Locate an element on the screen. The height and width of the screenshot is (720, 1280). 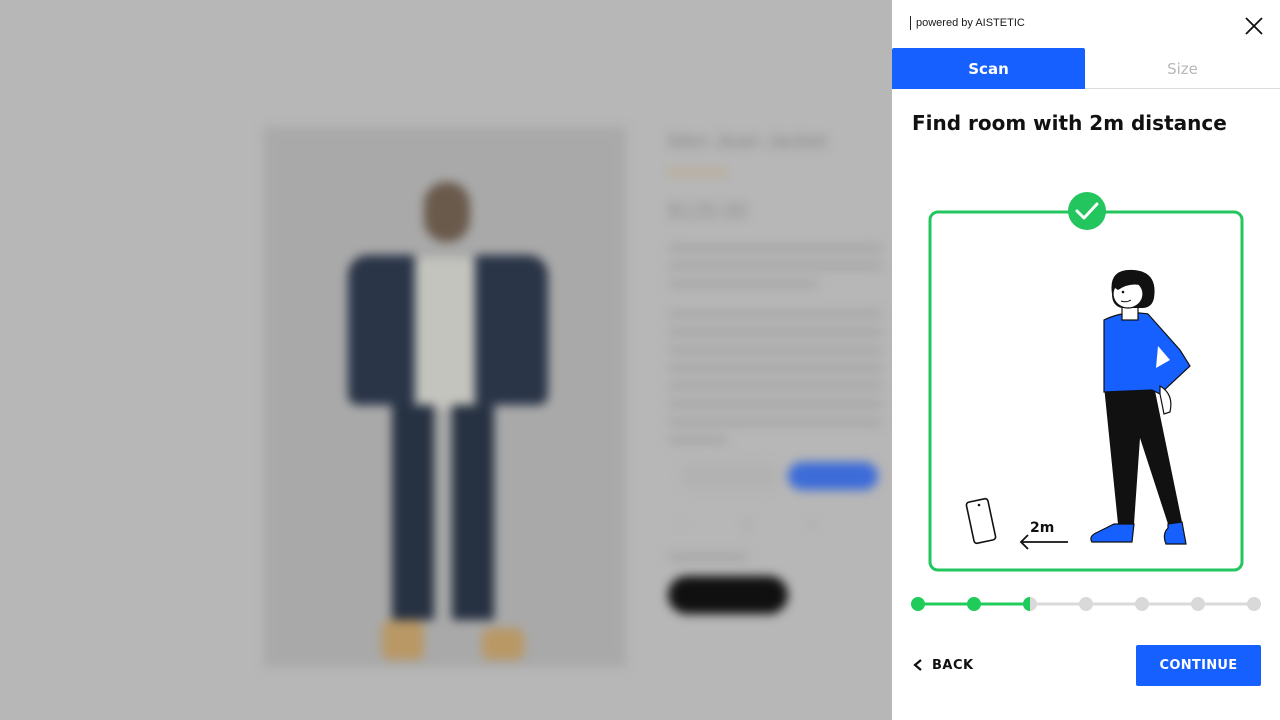
product-title: Men Jean Jacket is located at coordinates (747, 141).